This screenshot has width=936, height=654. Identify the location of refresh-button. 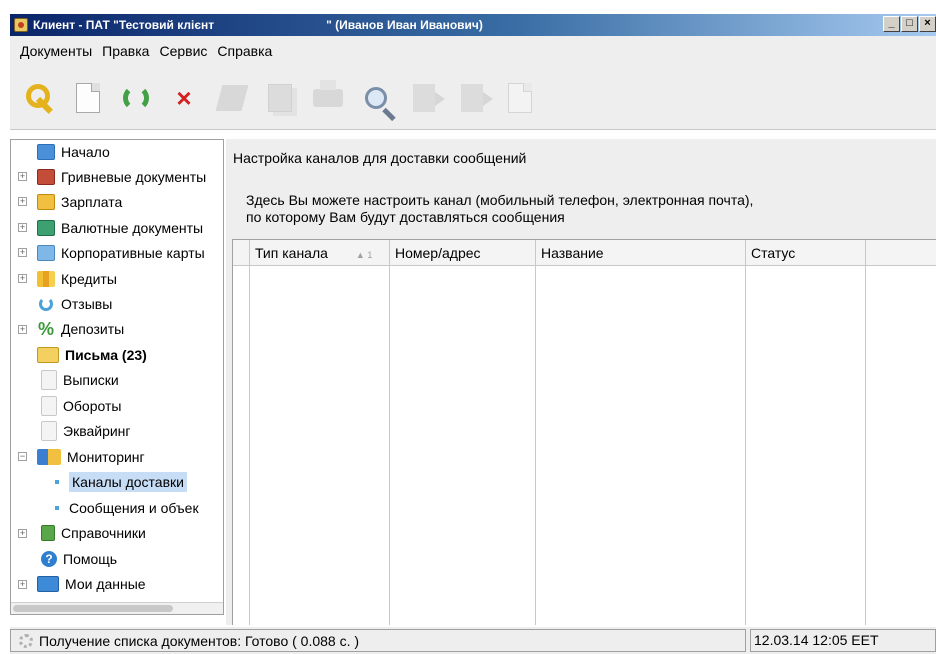
(136, 98).